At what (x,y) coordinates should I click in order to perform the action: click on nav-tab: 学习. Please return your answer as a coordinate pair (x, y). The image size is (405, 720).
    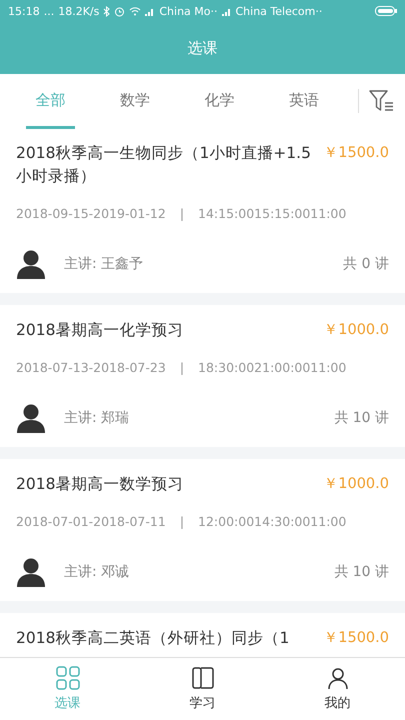
    Looking at the image, I should click on (202, 689).